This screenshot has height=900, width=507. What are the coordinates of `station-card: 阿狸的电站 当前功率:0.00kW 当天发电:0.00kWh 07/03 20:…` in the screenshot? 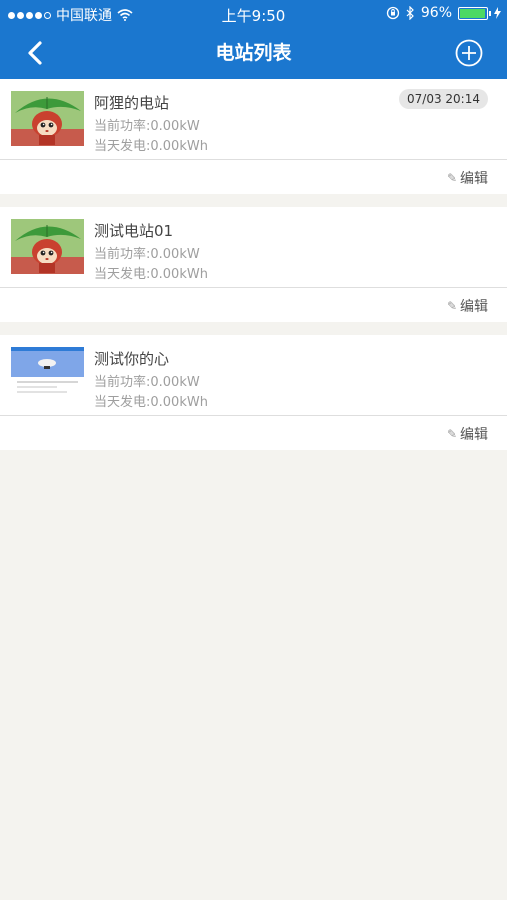 It's located at (253, 136).